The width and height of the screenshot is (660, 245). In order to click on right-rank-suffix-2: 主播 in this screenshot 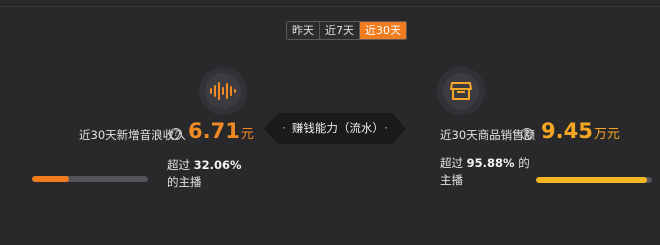, I will do `click(451, 180)`.